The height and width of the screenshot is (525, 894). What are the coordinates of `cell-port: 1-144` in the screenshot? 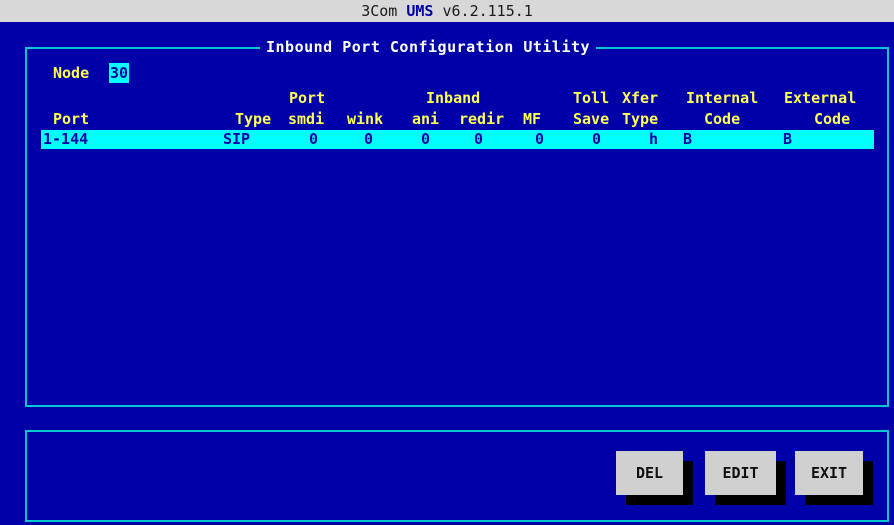 It's located at (66, 139).